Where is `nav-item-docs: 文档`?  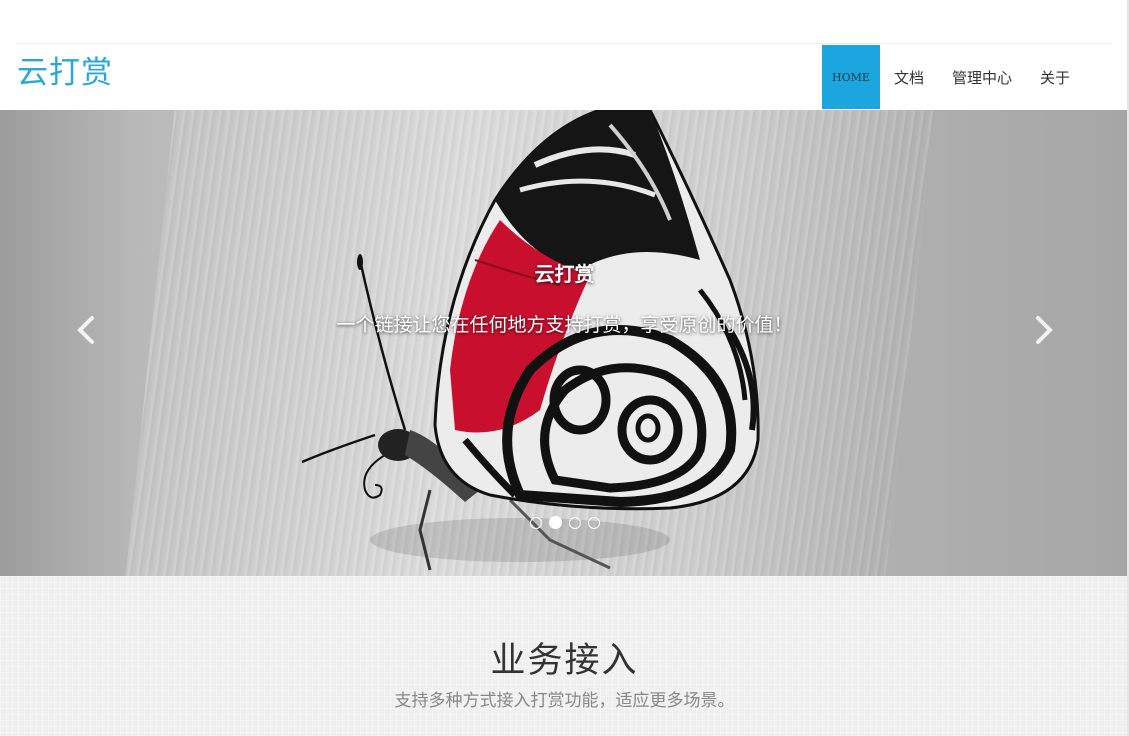
nav-item-docs: 文档 is located at coordinates (909, 77).